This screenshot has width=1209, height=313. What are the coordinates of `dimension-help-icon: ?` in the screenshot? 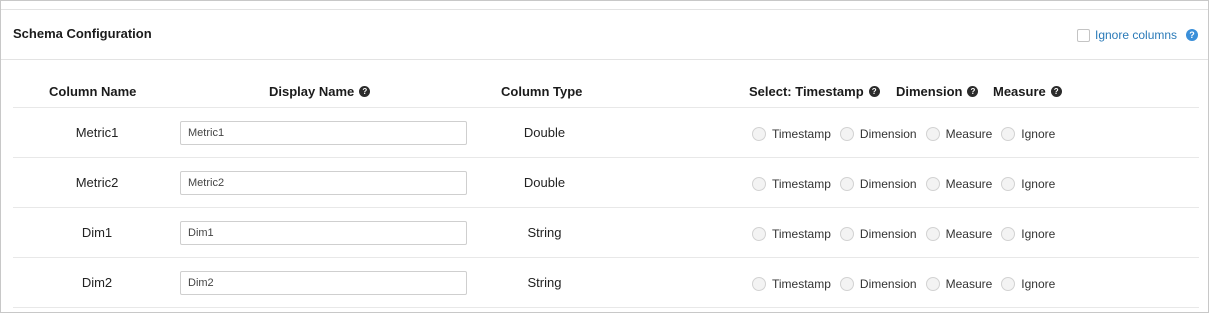 It's located at (973, 91).